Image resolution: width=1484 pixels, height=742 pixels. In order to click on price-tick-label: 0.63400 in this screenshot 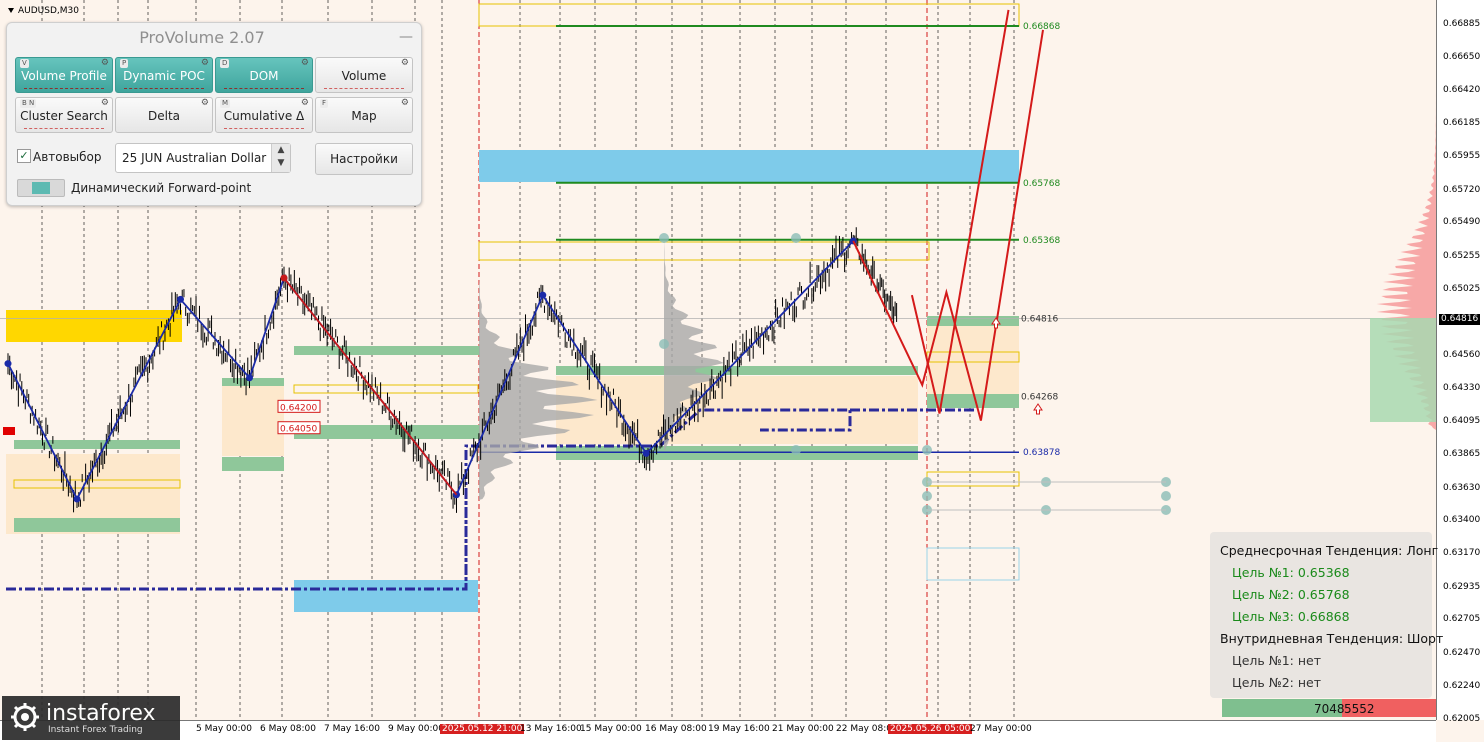, I will do `click(1462, 520)`.